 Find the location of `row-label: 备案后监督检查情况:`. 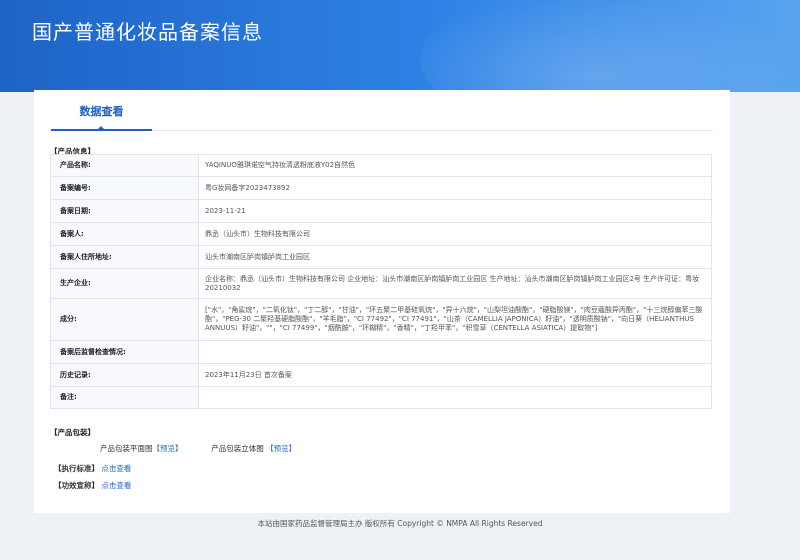

row-label: 备案后监督检查情况: is located at coordinates (124, 352).